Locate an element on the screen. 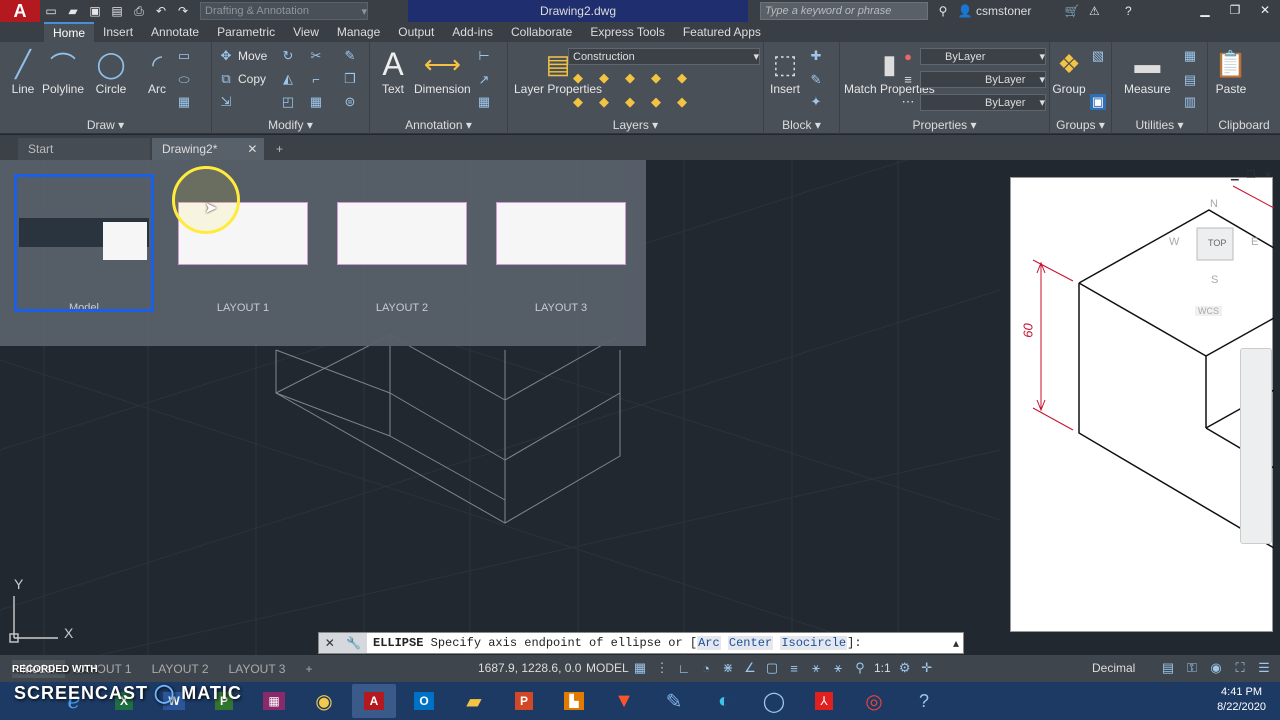 This screenshot has height=720, width=1280. lineweight-toggle-icon: ≡ is located at coordinates (794, 668).